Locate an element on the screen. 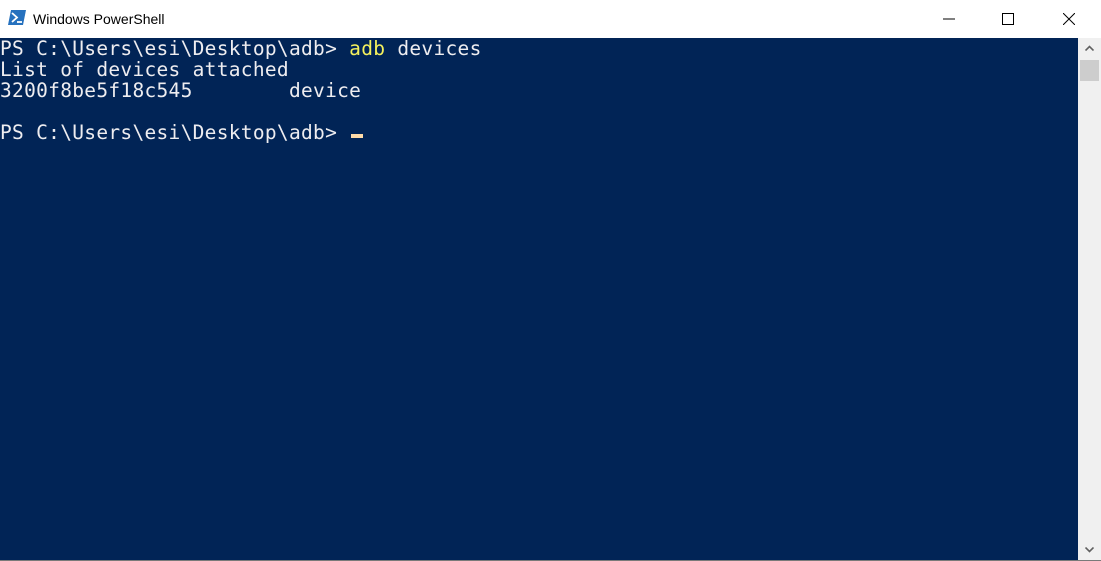 This screenshot has width=1101, height=561. close-icon is located at coordinates (1069, 19).